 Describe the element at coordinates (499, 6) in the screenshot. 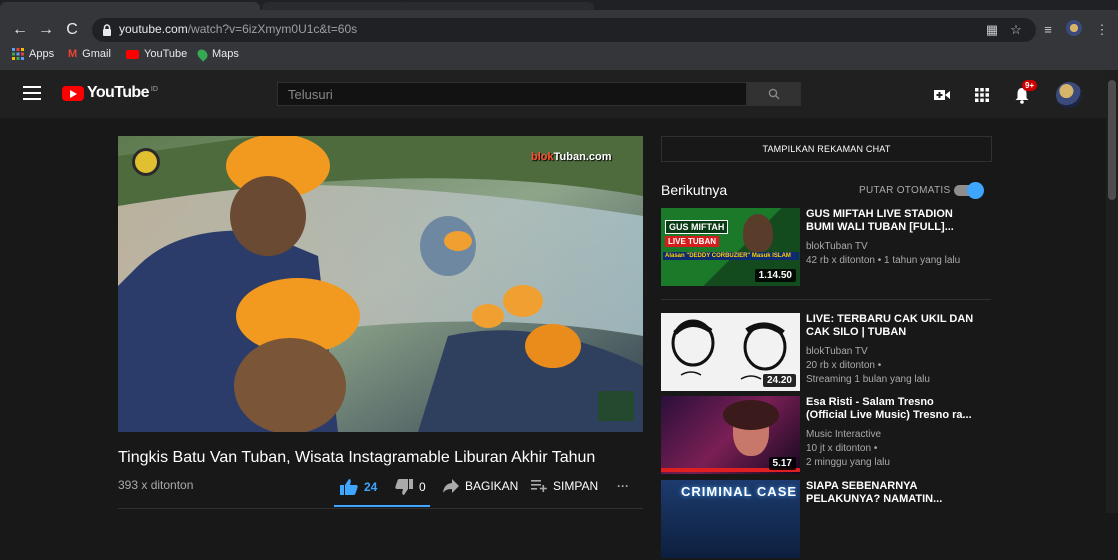

I see `tab-inactive` at that location.